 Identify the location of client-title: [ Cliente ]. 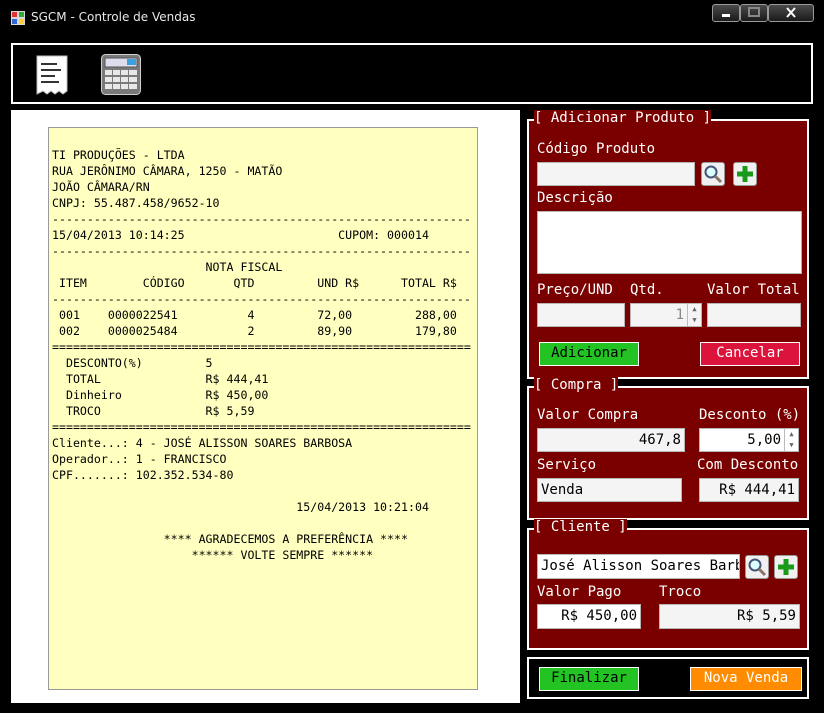
(580, 527).